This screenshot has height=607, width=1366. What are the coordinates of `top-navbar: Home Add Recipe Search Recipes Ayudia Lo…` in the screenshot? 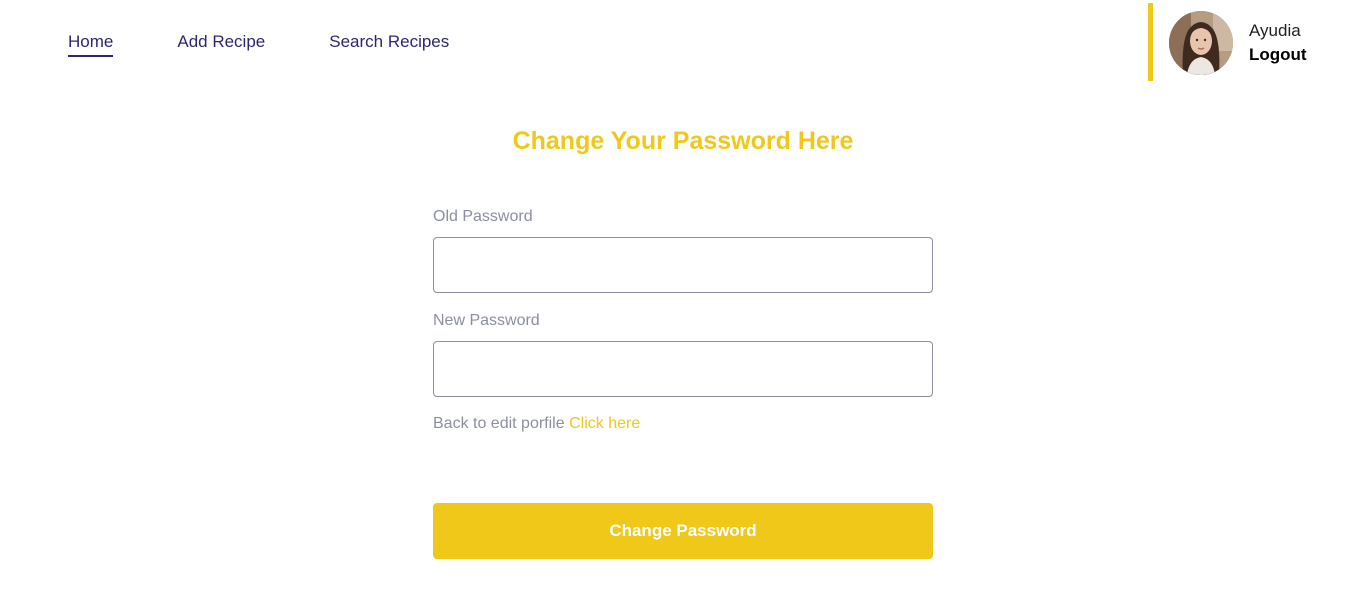 It's located at (683, 45).